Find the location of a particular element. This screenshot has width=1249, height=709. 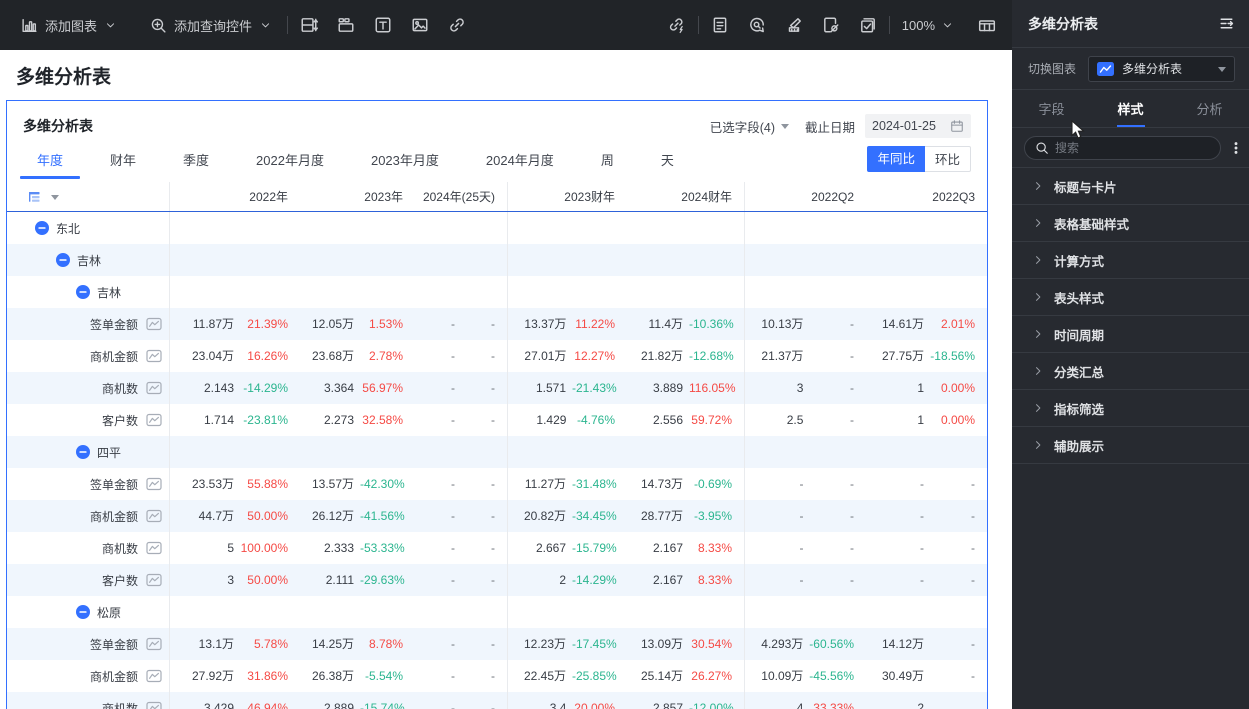

period-tab-财年: 财年 is located at coordinates (123, 159).